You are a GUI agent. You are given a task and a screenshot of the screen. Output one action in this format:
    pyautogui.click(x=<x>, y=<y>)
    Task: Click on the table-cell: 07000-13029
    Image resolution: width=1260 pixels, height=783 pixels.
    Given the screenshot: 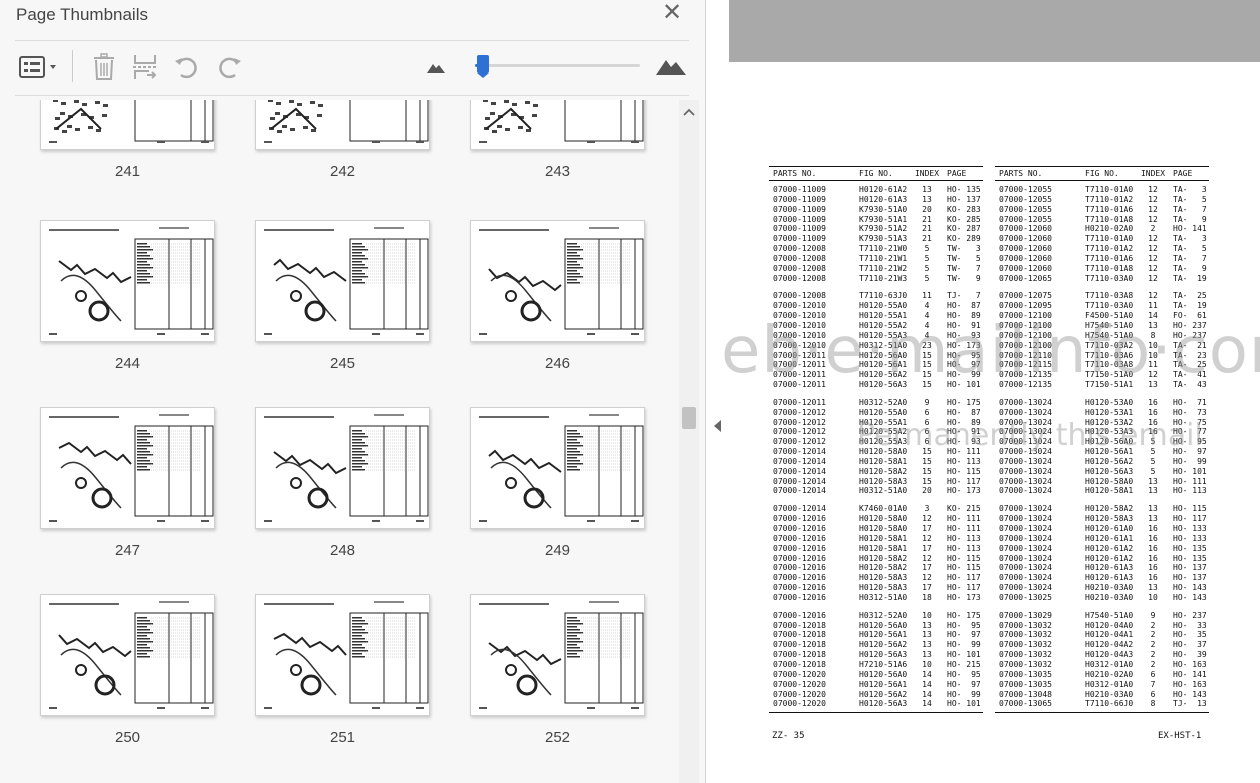 What is the action you would take?
    pyautogui.click(x=1025, y=615)
    